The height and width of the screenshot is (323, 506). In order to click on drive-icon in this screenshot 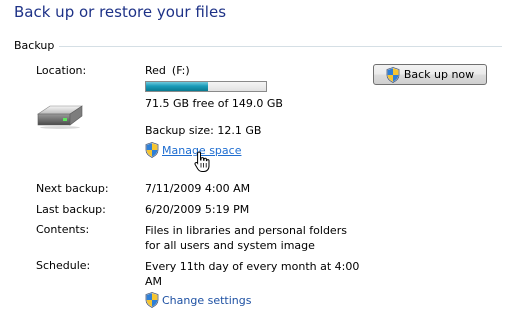, I will do `click(60, 116)`.